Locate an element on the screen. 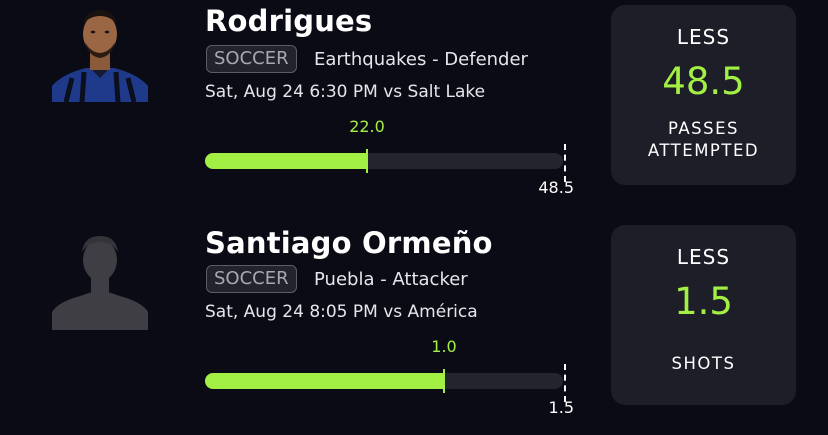  current-value-label: 22.0 is located at coordinates (367, 126).